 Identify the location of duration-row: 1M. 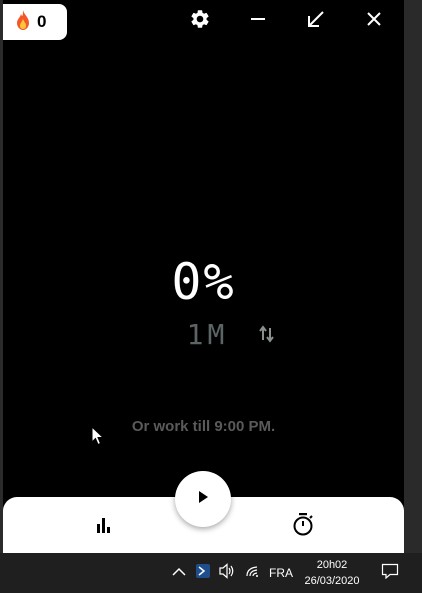
(203, 334).